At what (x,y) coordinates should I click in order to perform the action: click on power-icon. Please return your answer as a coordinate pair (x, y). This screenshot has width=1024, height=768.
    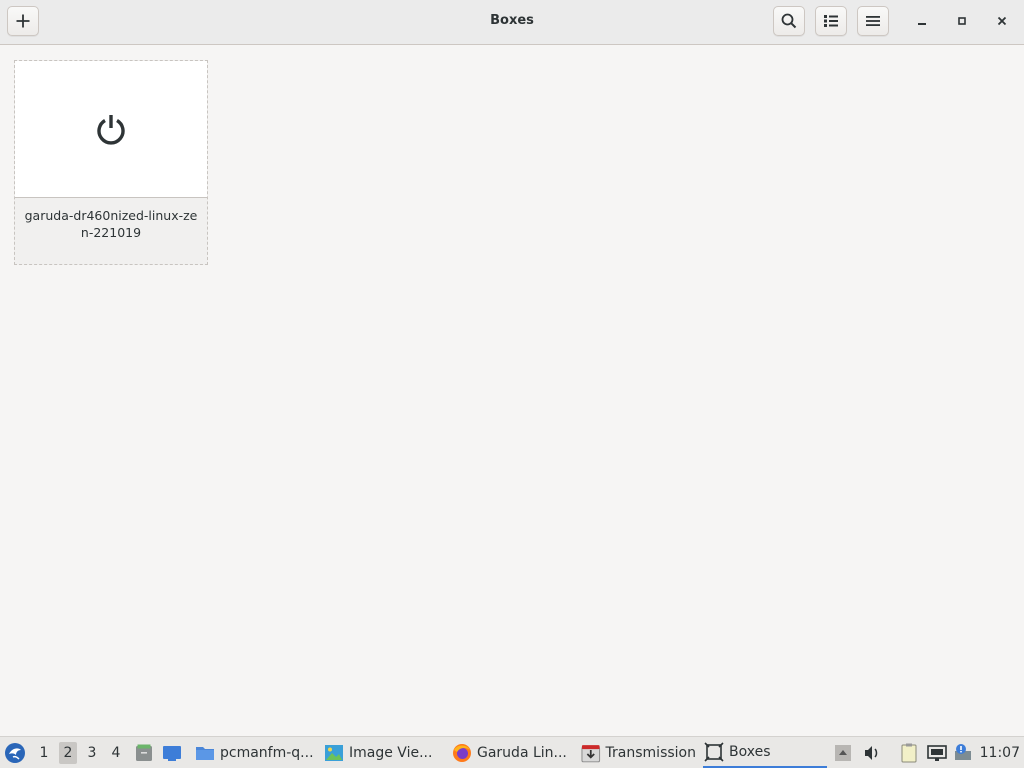
    Looking at the image, I should click on (111, 130).